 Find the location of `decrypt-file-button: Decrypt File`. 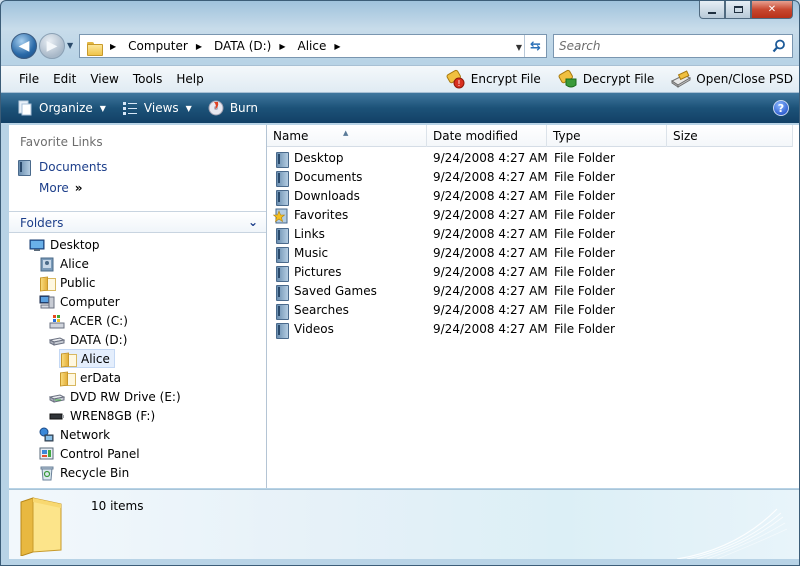

decrypt-file-button: Decrypt File is located at coordinates (605, 79).